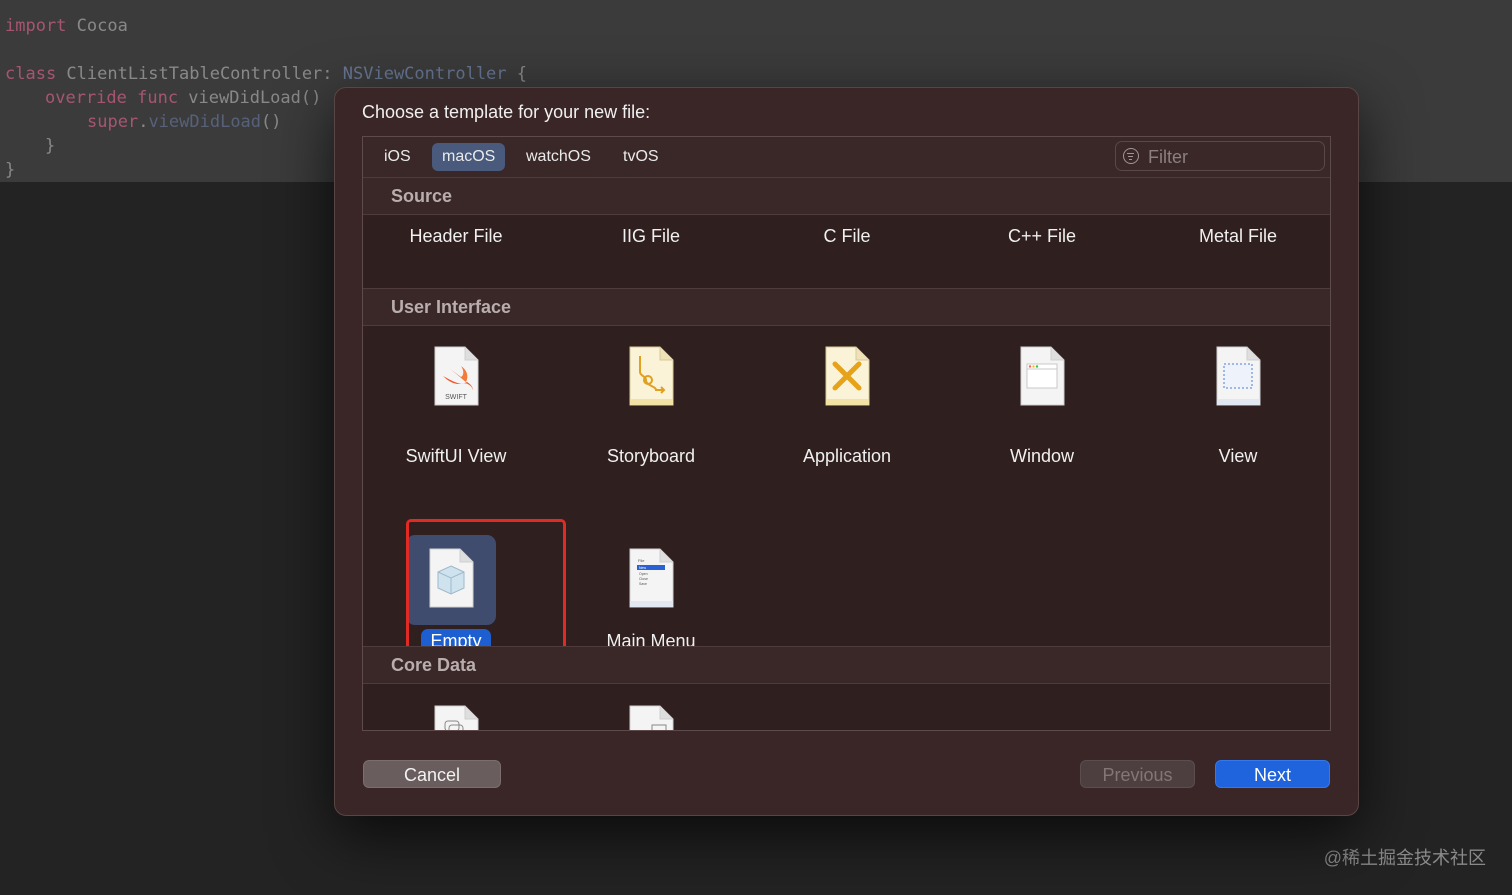 The height and width of the screenshot is (895, 1512). I want to click on filter-icon, so click(1131, 156).